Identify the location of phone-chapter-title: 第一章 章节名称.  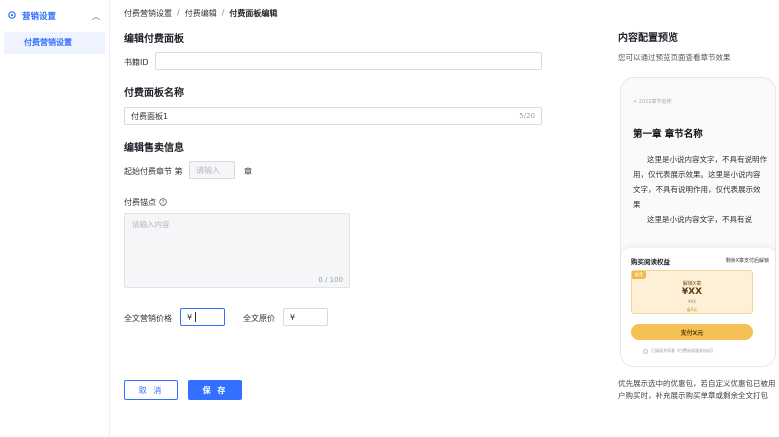
(668, 134).